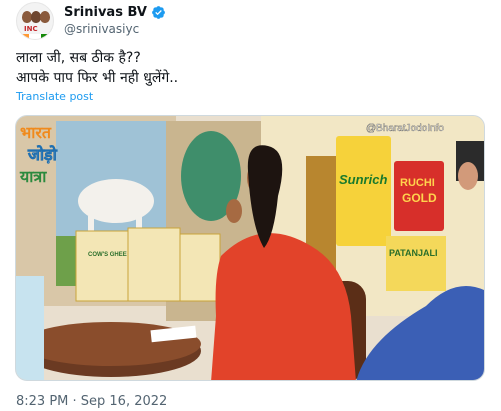  Describe the element at coordinates (234, 211) in the screenshot. I see `person-hand` at that location.